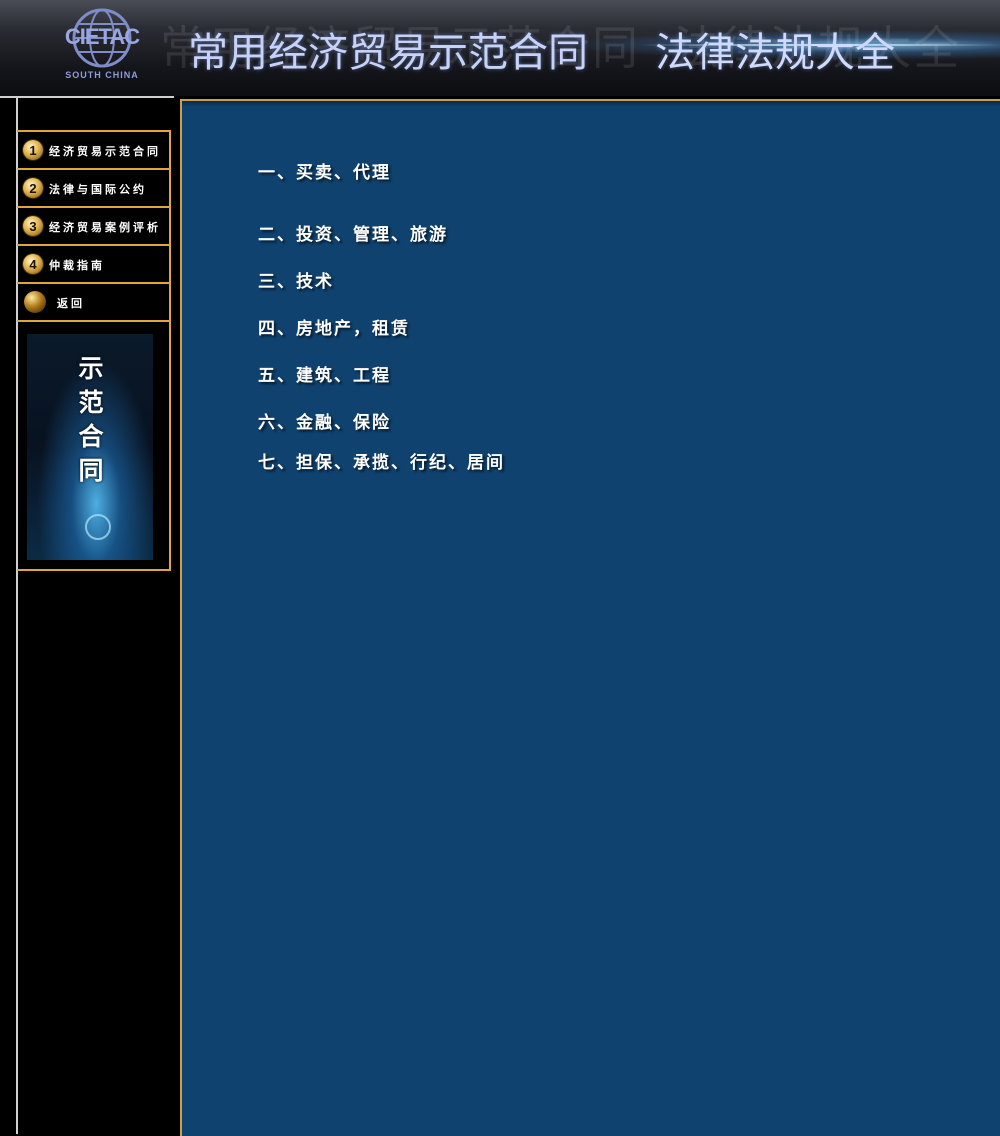  I want to click on number-2-icon: 2, so click(33, 188).